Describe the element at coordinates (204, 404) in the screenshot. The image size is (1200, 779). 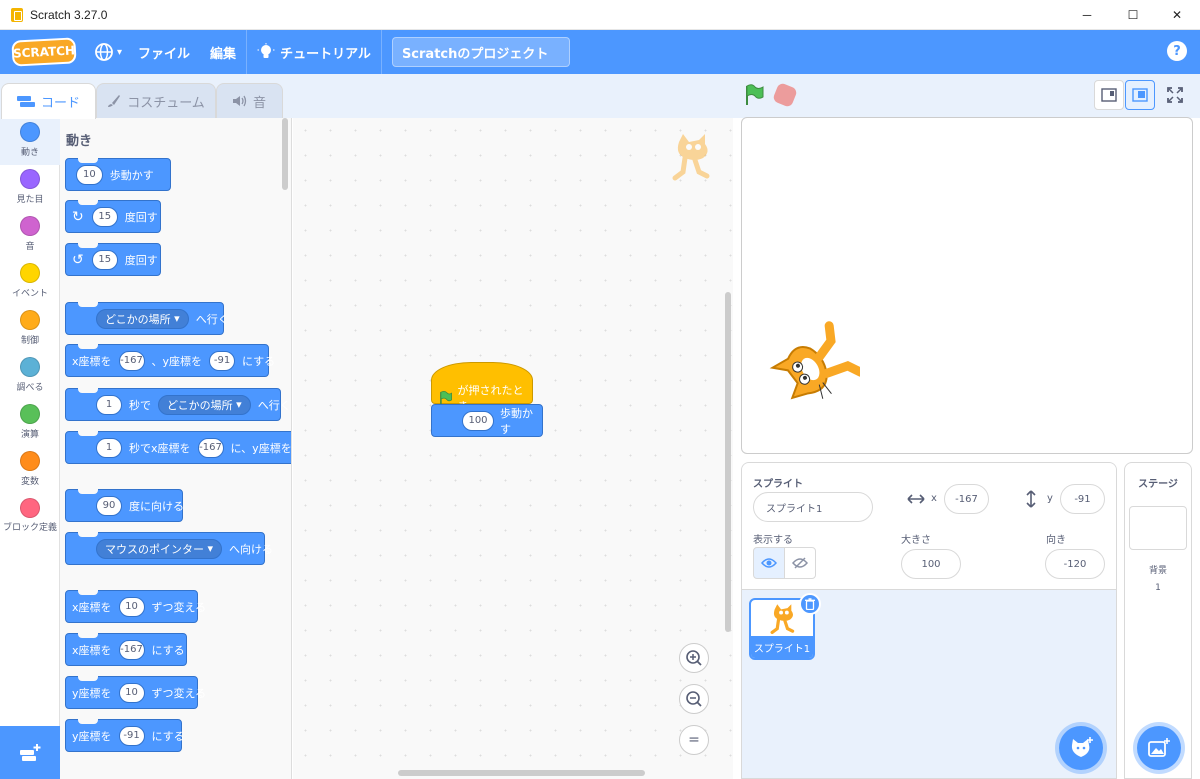
I see `glide-target-dropdown: どこかの場所 ▾` at that location.